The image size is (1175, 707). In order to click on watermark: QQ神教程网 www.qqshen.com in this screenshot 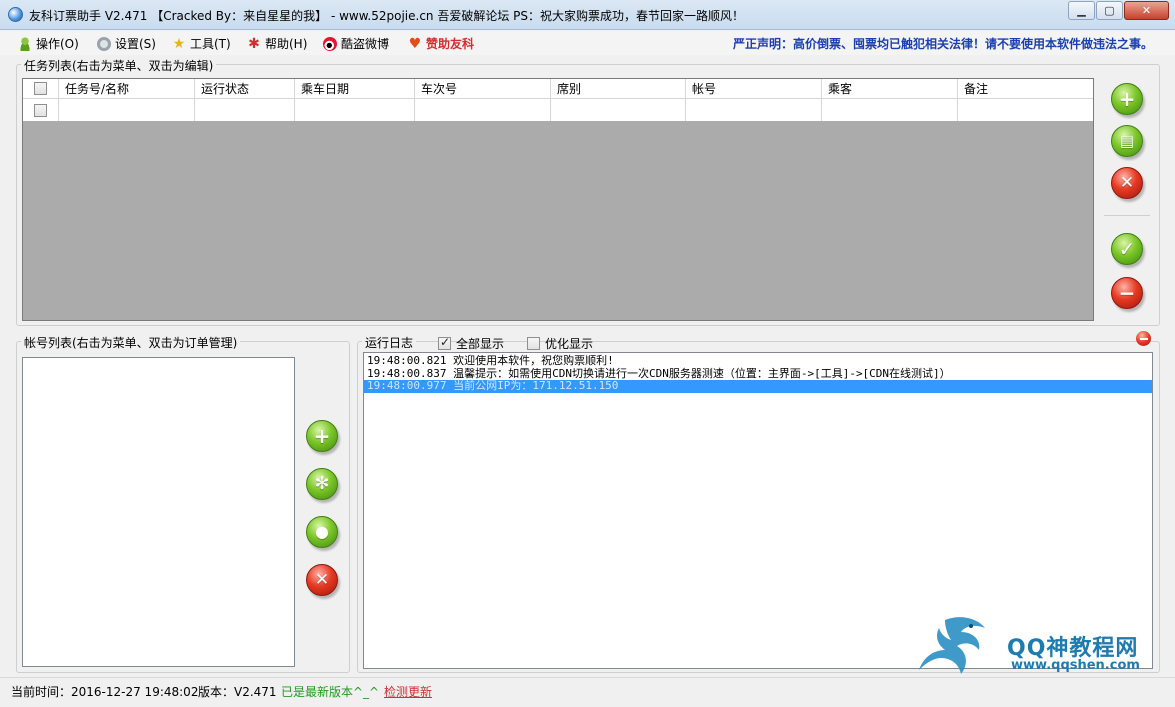, I will do `click(1040, 647)`.